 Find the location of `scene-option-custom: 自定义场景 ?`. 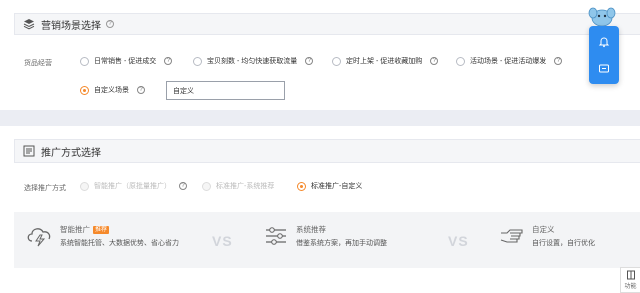

scene-option-custom: 自定义场景 ? is located at coordinates (112, 90).